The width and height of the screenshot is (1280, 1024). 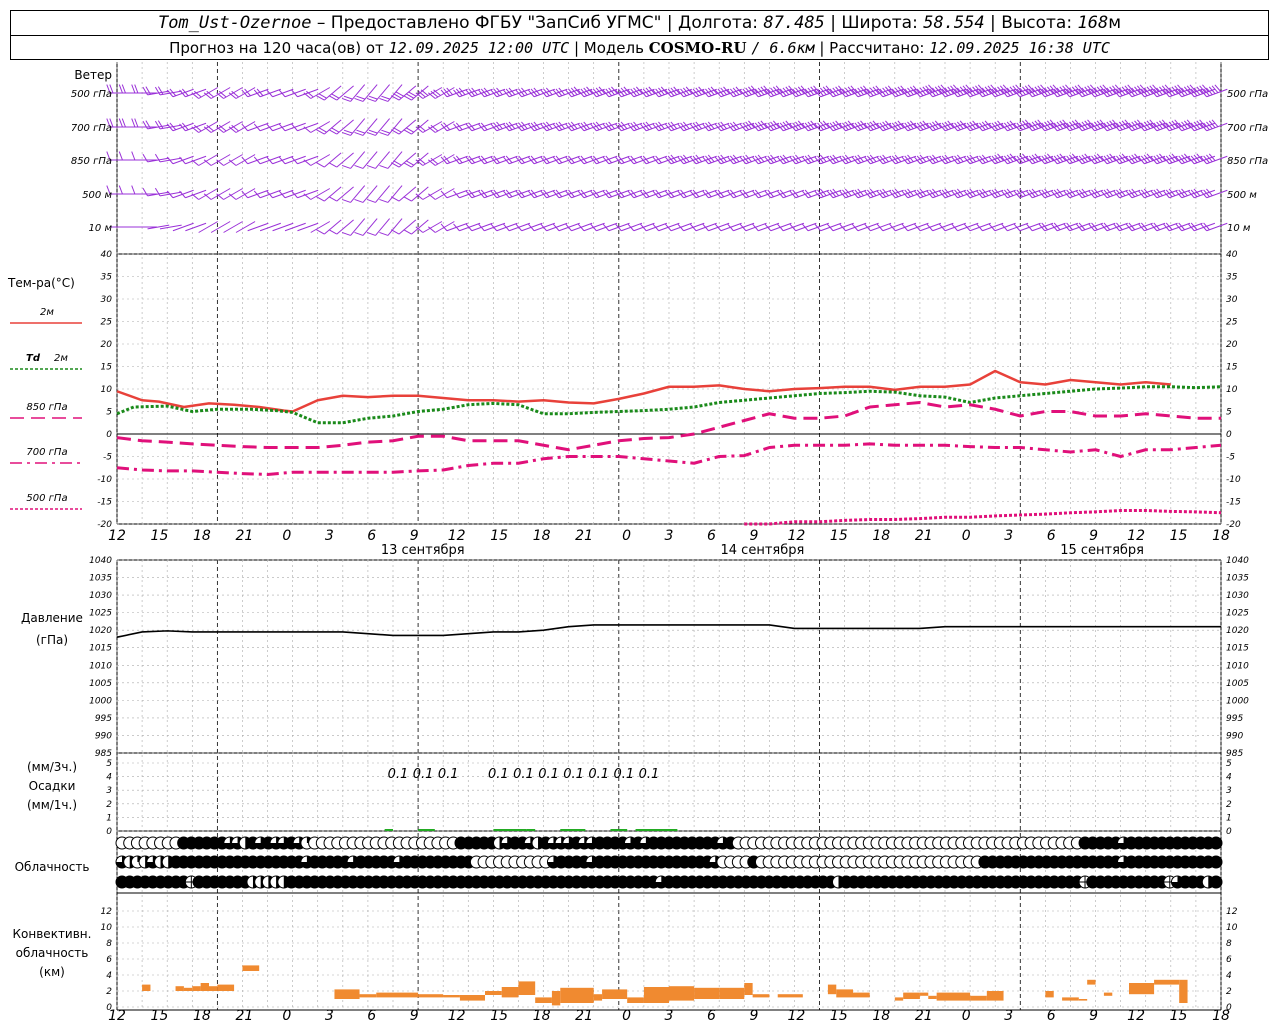 What do you see at coordinates (1232, 928) in the screenshot?
I see `conv-y-tick-right: 10` at bounding box center [1232, 928].